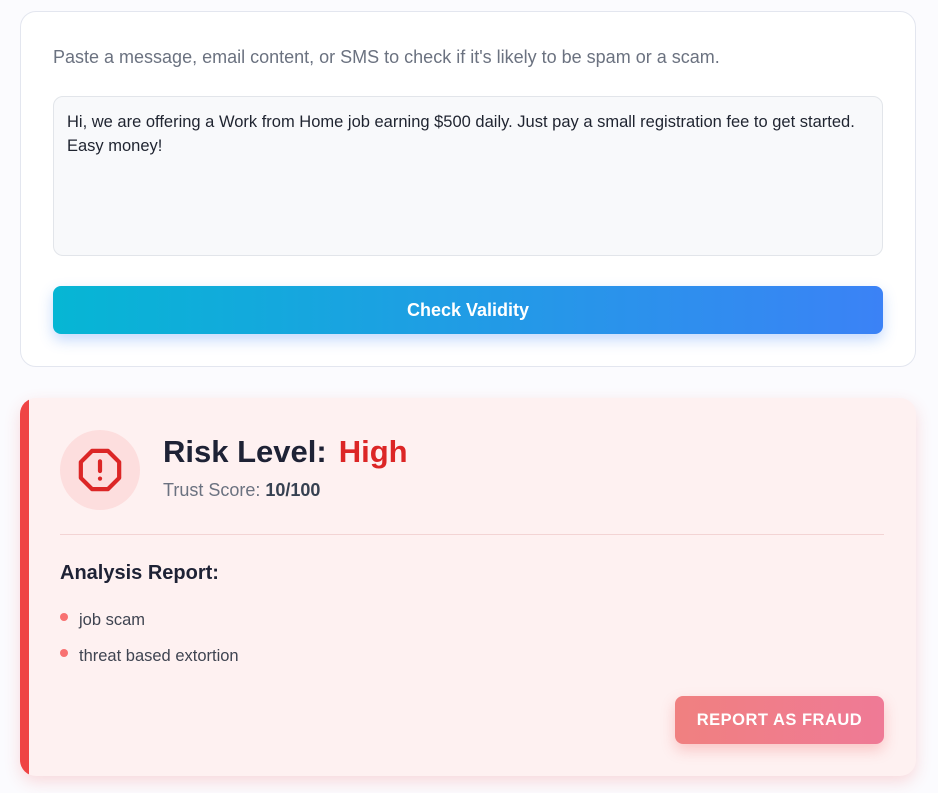 The height and width of the screenshot is (793, 938). Describe the element at coordinates (468, 310) in the screenshot. I see `check-validity-button: Check Validity` at that location.